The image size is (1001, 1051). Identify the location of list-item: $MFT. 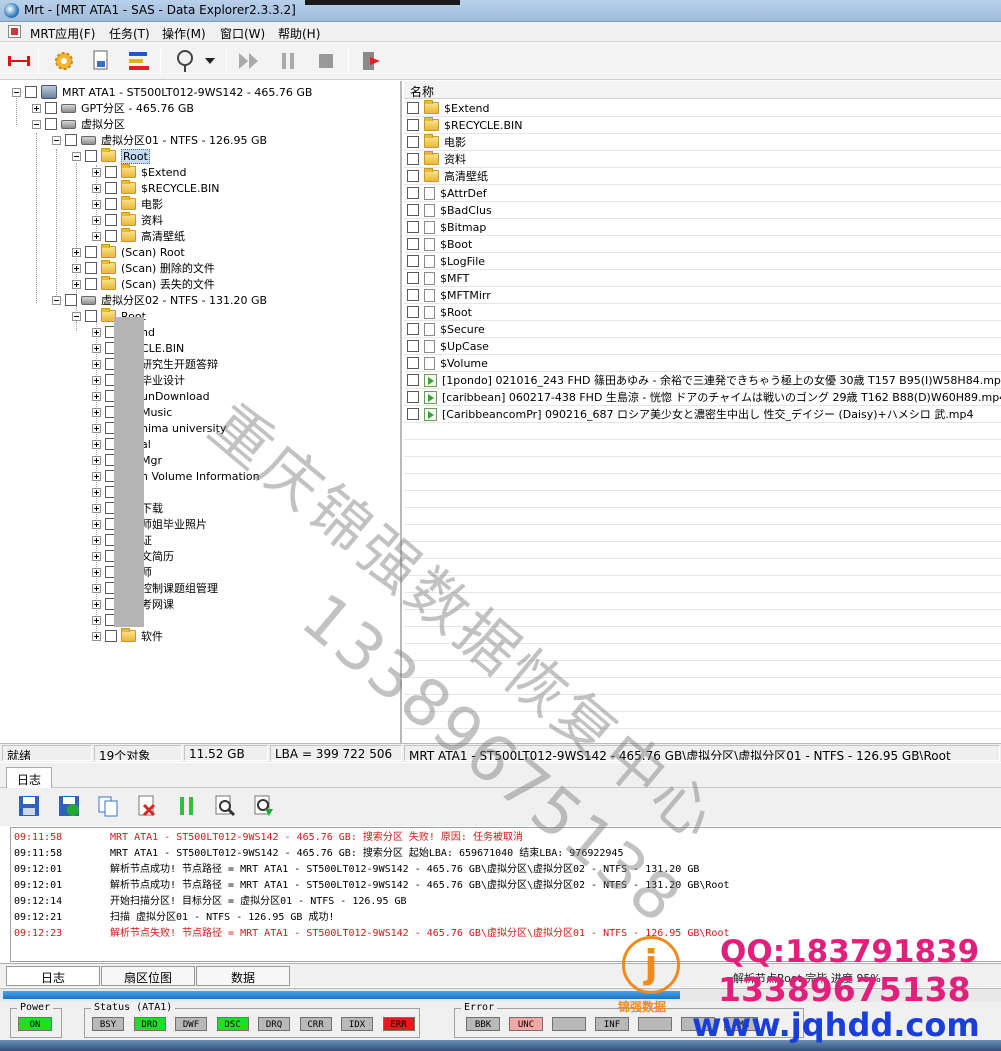
(702, 278).